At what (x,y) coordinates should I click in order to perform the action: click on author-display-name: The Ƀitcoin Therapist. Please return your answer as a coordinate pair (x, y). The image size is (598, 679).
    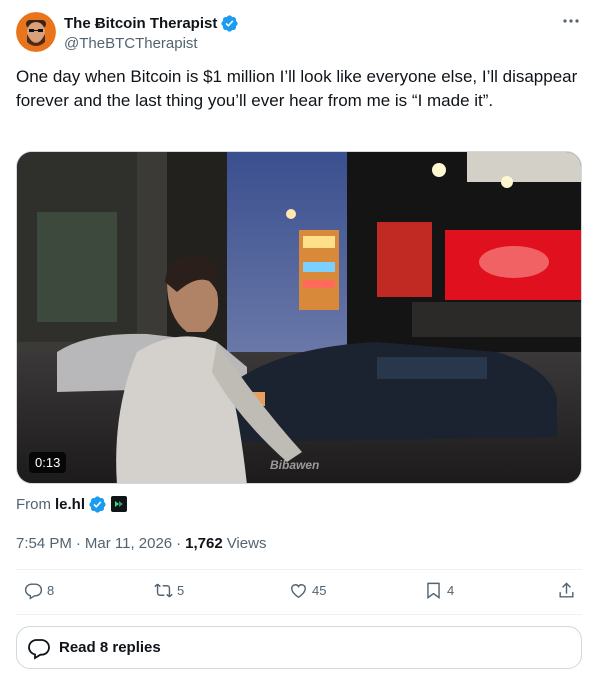
    Looking at the image, I should click on (140, 23).